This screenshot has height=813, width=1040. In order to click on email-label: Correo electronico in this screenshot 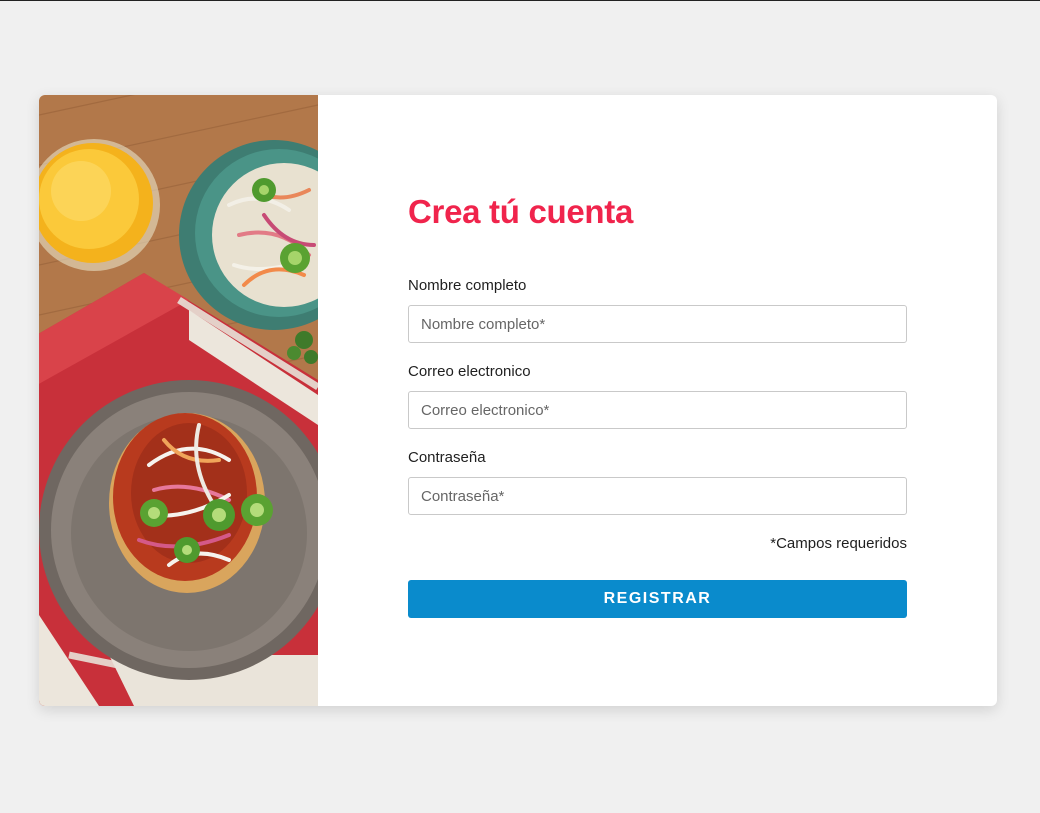, I will do `click(469, 371)`.